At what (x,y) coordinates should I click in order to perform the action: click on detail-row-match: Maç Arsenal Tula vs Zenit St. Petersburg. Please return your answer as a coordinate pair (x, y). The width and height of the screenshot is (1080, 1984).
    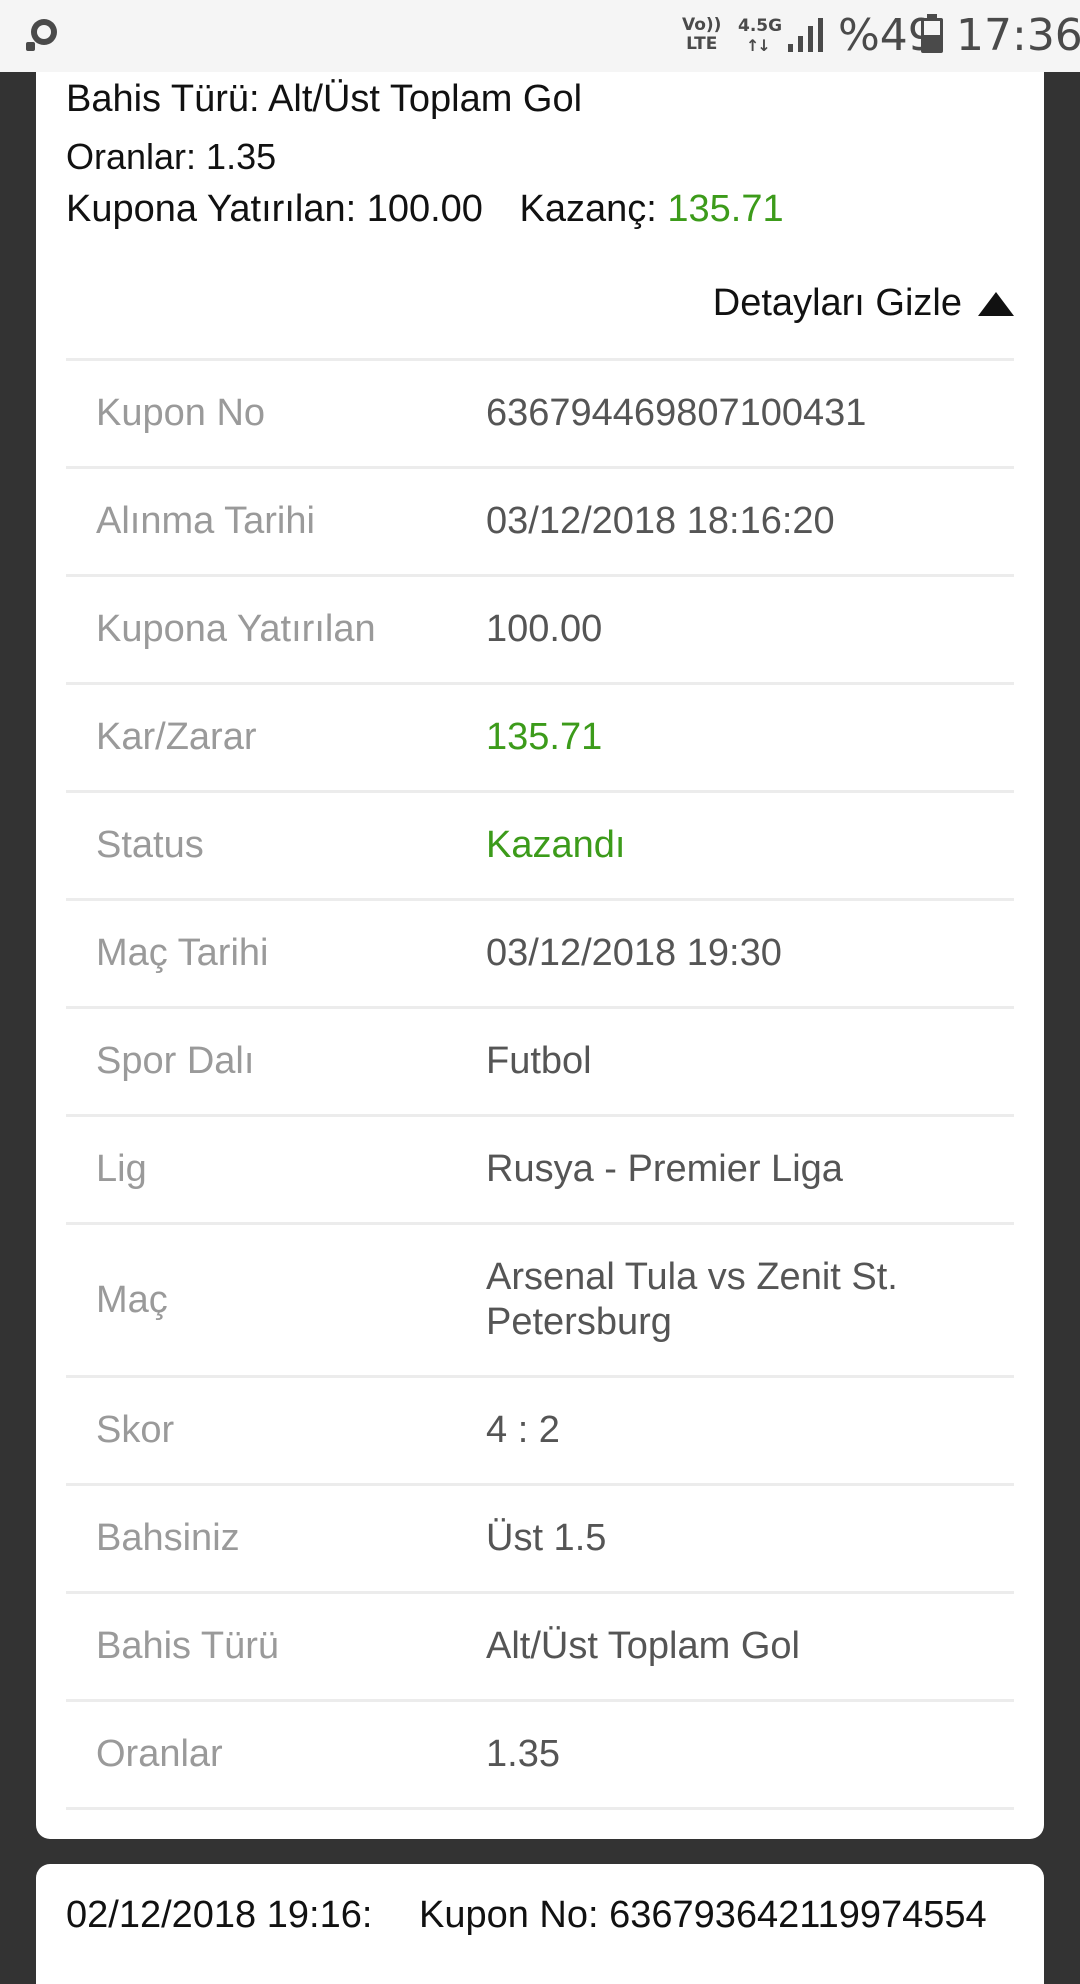
    Looking at the image, I should click on (540, 1301).